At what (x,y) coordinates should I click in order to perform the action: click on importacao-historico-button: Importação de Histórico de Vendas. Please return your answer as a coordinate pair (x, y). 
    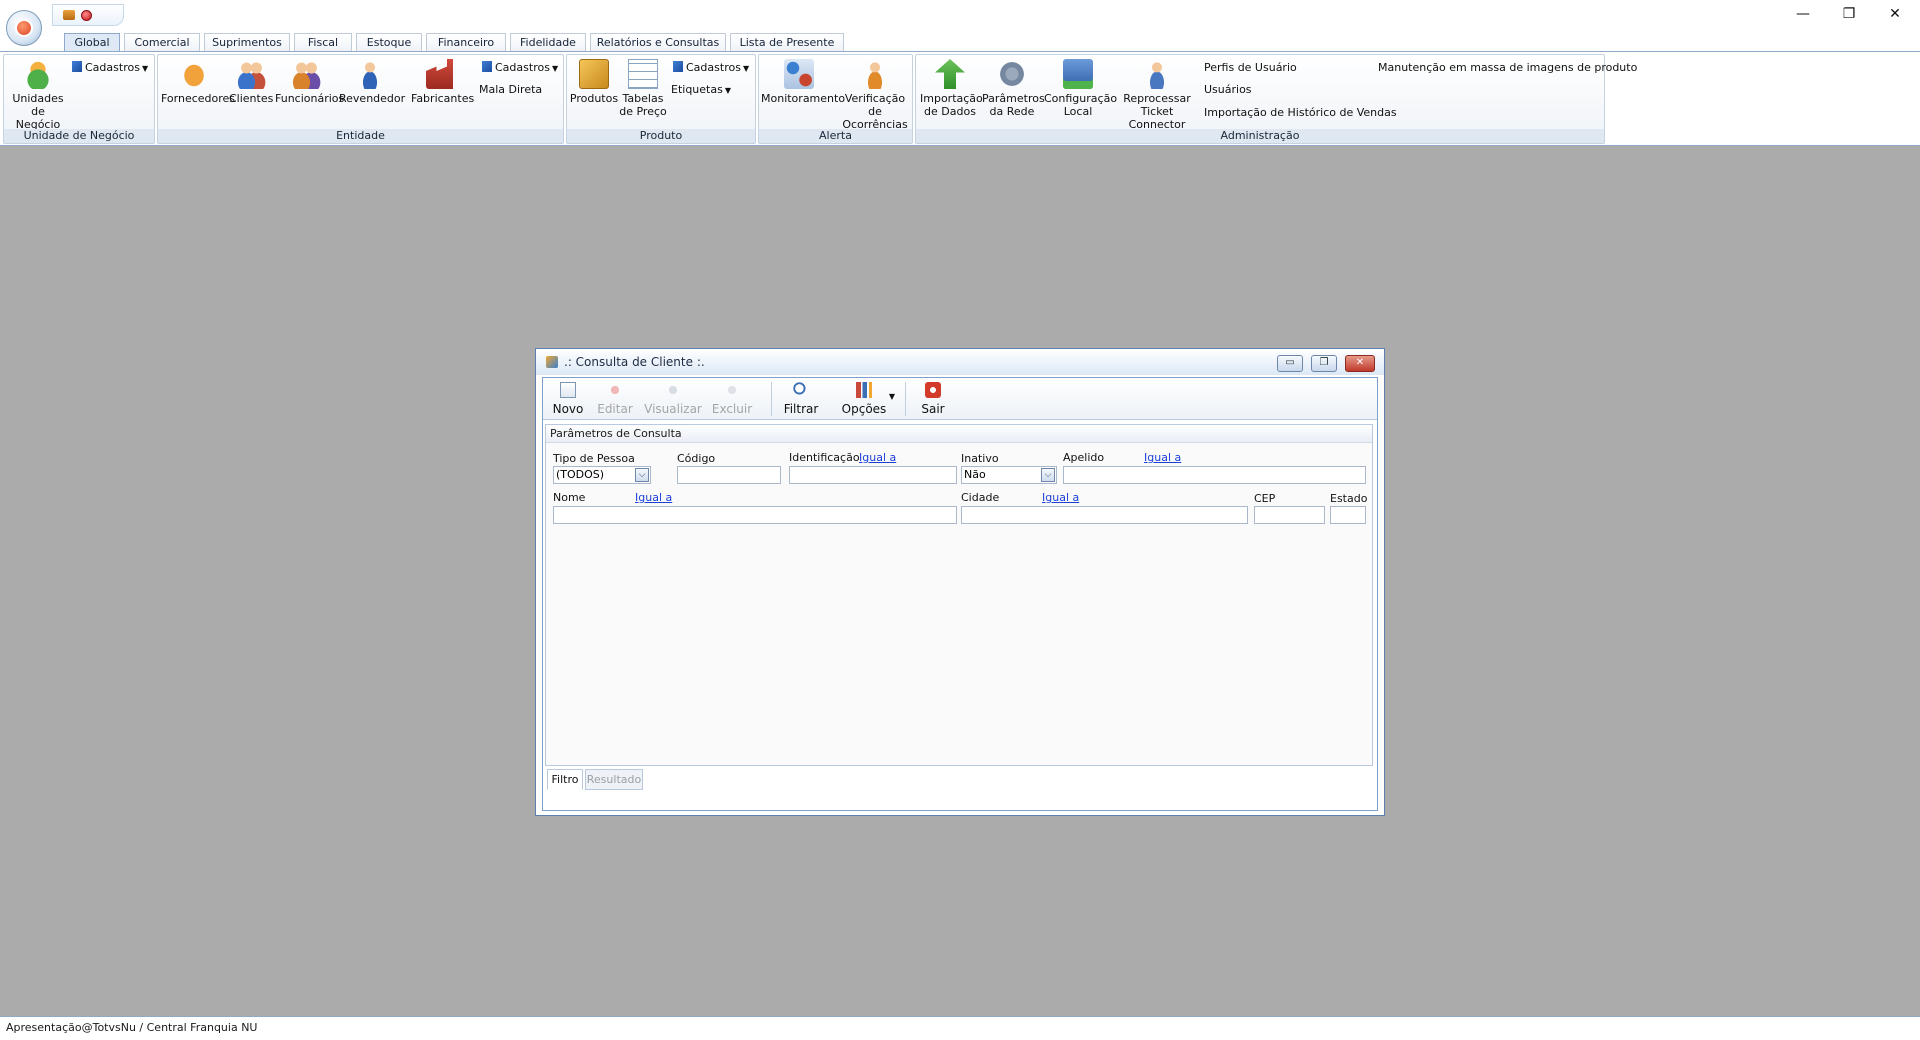
    Looking at the image, I should click on (1300, 112).